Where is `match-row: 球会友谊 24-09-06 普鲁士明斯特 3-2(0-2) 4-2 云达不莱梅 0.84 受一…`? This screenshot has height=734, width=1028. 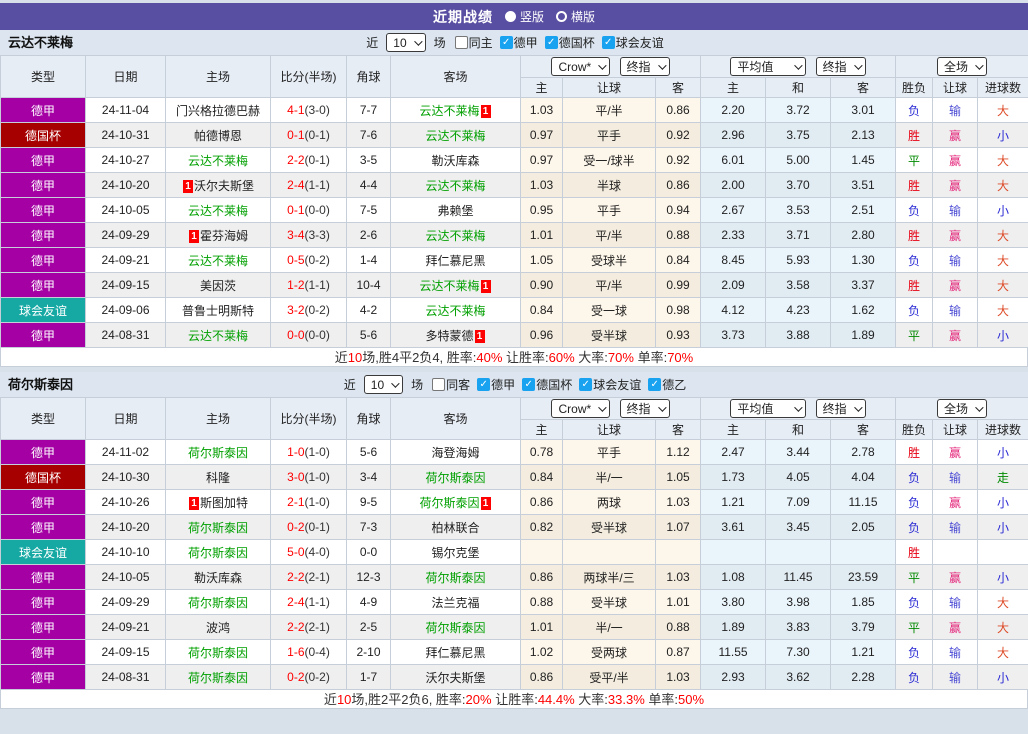 match-row: 球会友谊 24-09-06 普鲁士明斯特 3-2(0-2) 4-2 云达不莱梅 0.84 受一… is located at coordinates (514, 310).